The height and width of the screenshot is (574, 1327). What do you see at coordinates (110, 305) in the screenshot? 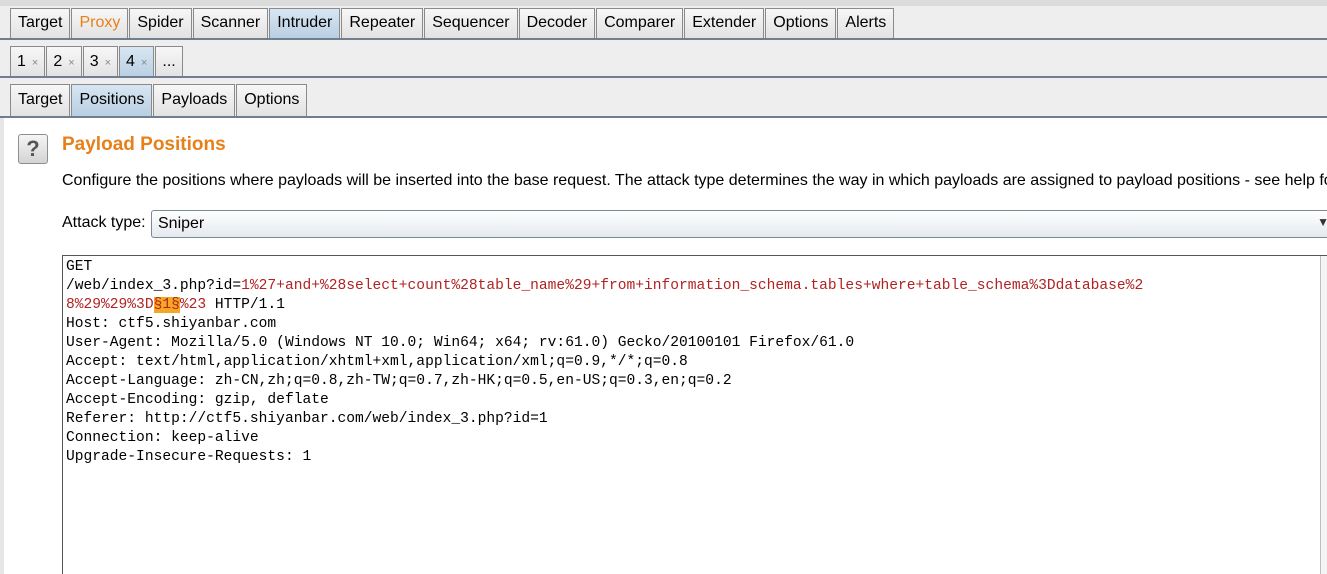
I see `request-param-value: 8%29%29%3D` at bounding box center [110, 305].